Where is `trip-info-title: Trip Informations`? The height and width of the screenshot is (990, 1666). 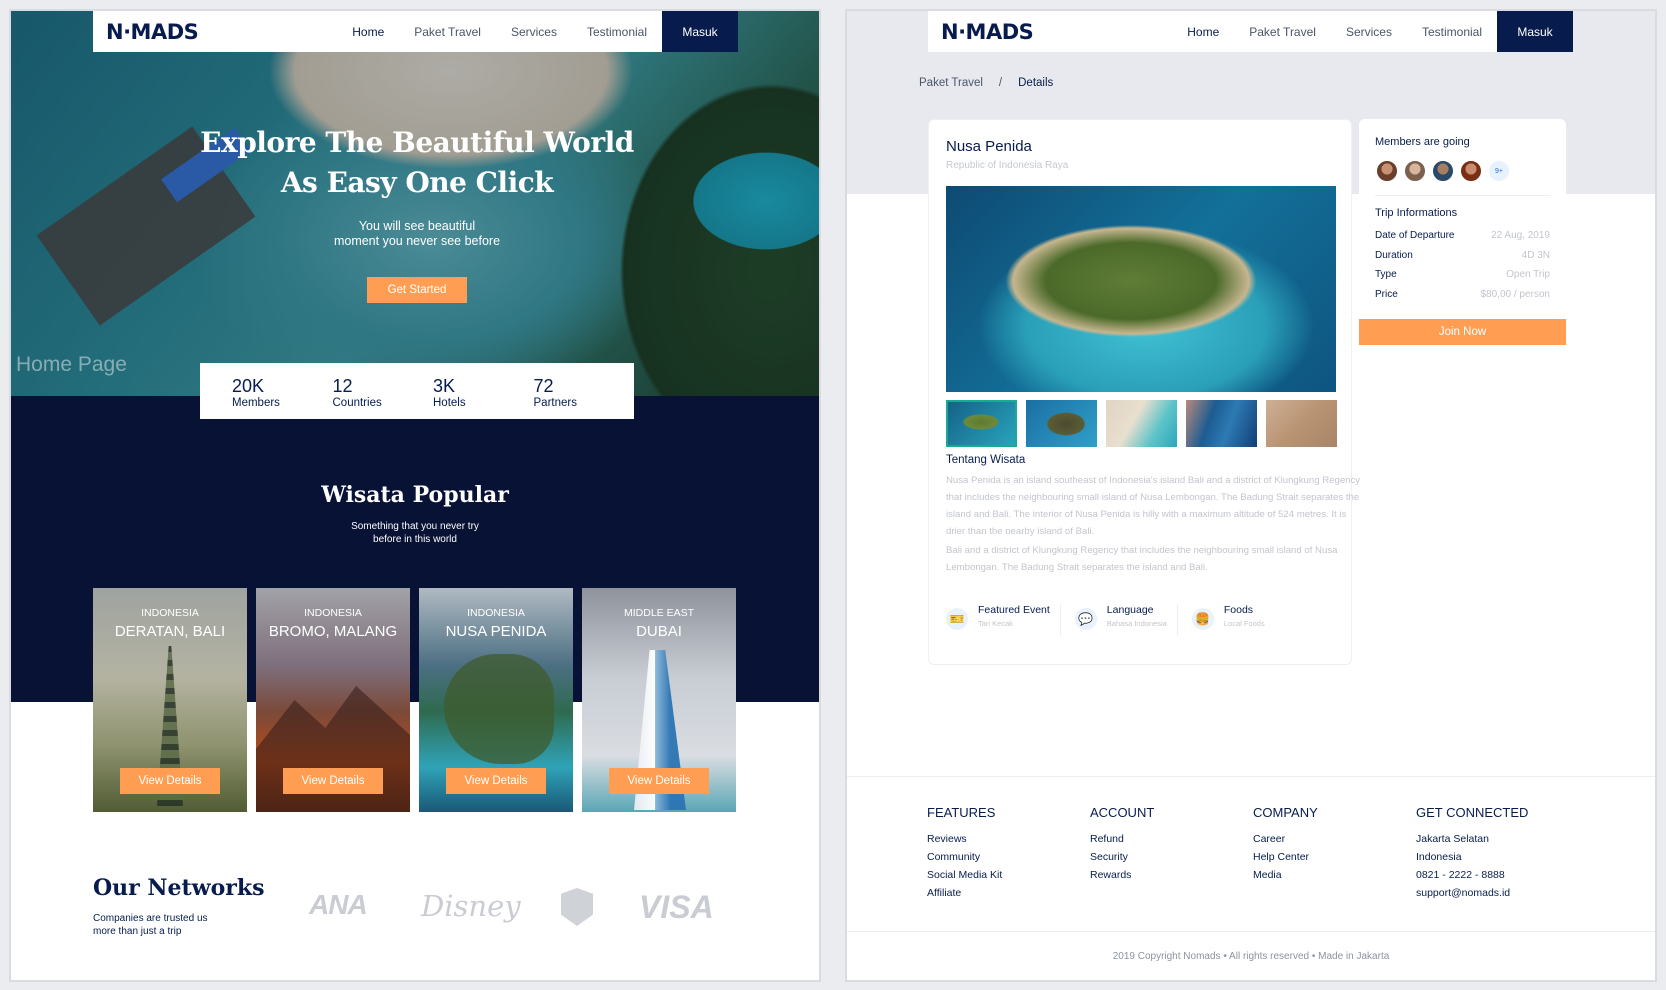 trip-info-title: Trip Informations is located at coordinates (1416, 213).